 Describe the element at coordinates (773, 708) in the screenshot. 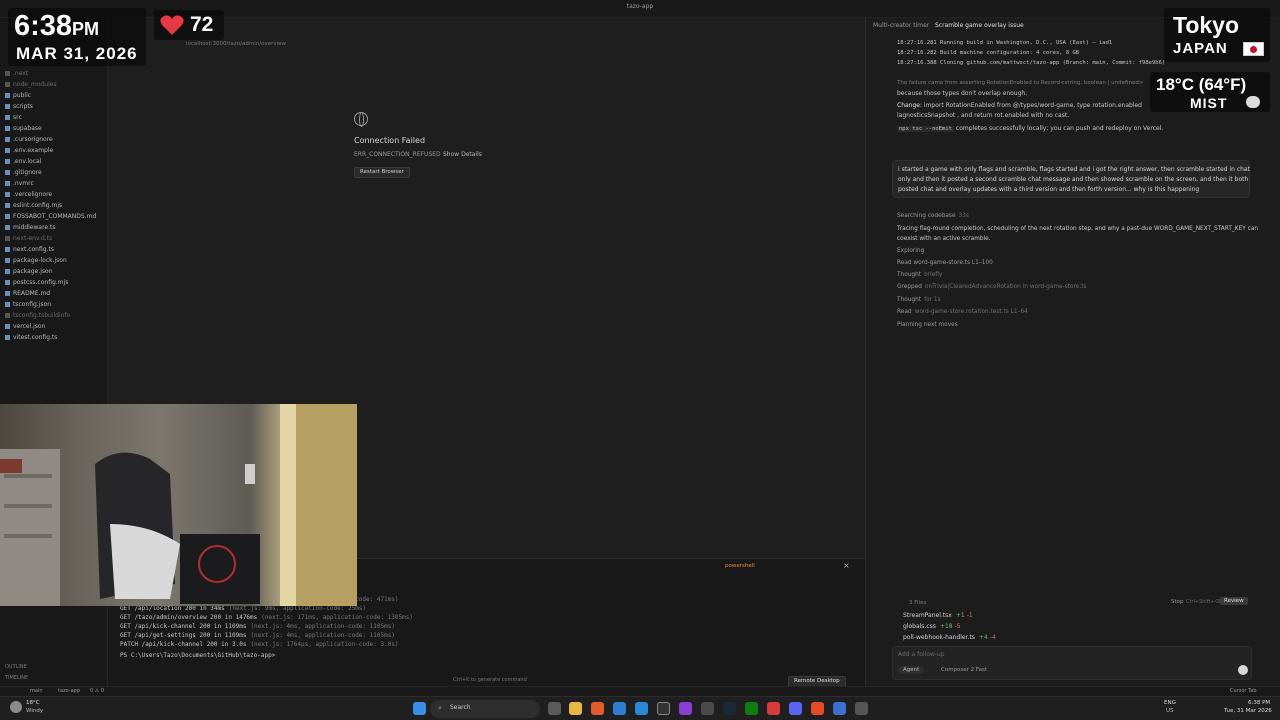

I see `capcut-icon` at that location.